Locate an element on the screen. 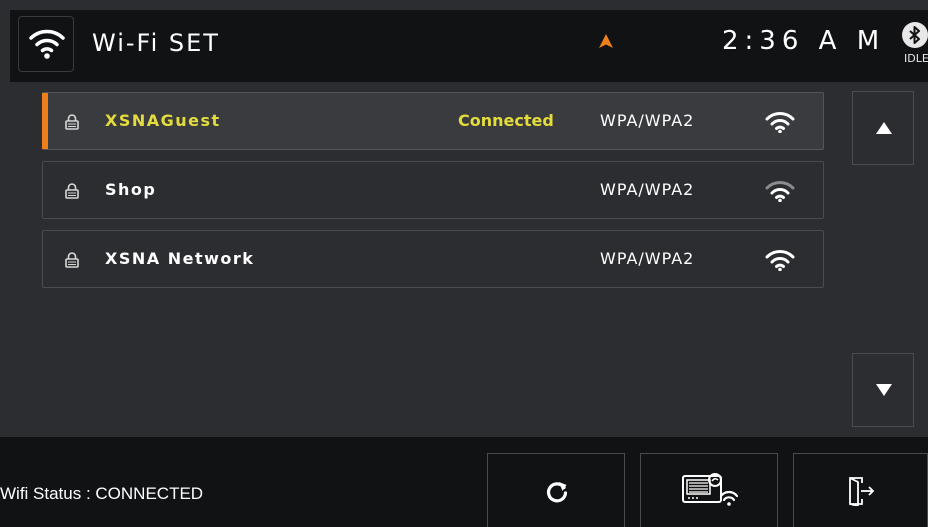  scroll-down-button is located at coordinates (883, 390).